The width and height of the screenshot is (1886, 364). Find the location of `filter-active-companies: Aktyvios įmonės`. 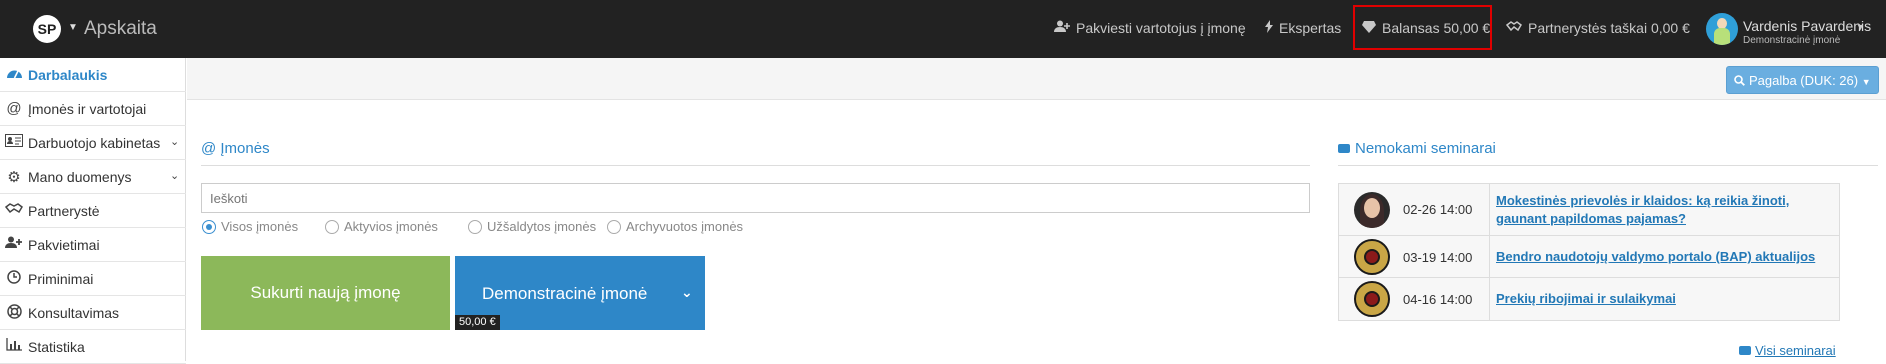

filter-active-companies: Aktyvios įmonės is located at coordinates (381, 226).